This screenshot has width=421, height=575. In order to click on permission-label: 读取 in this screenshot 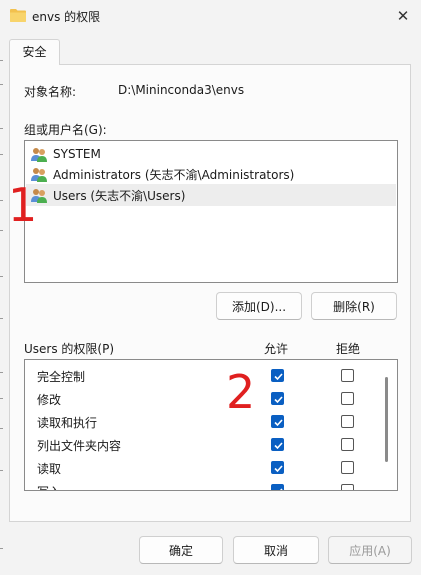, I will do `click(49, 469)`.